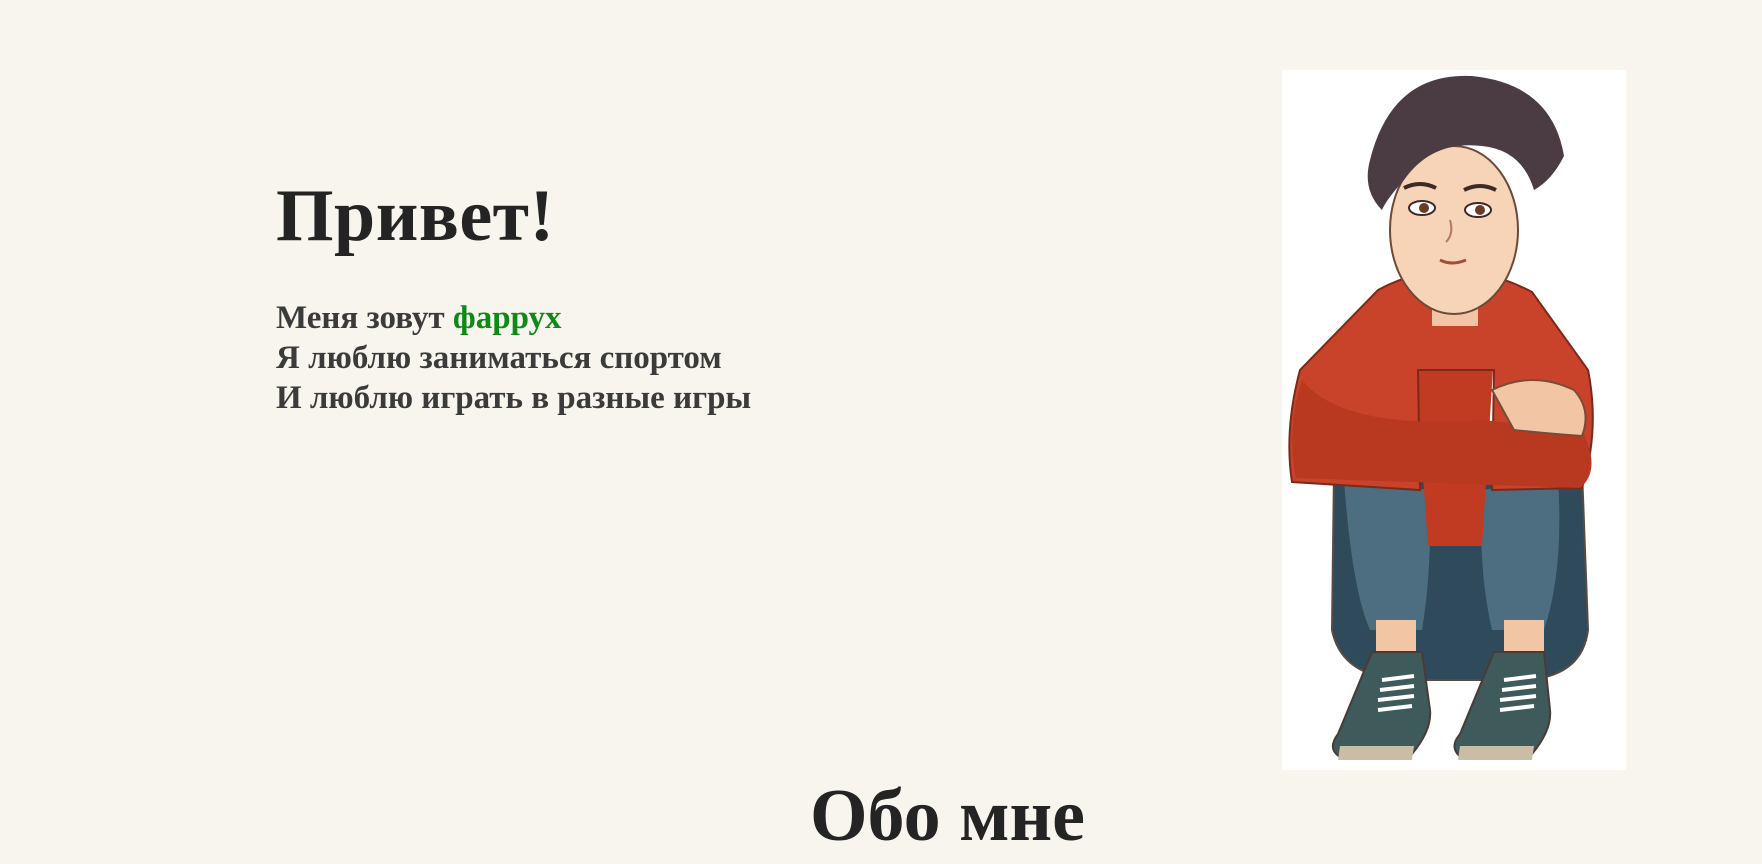  I want to click on hero-title: Привет!, so click(415, 216).